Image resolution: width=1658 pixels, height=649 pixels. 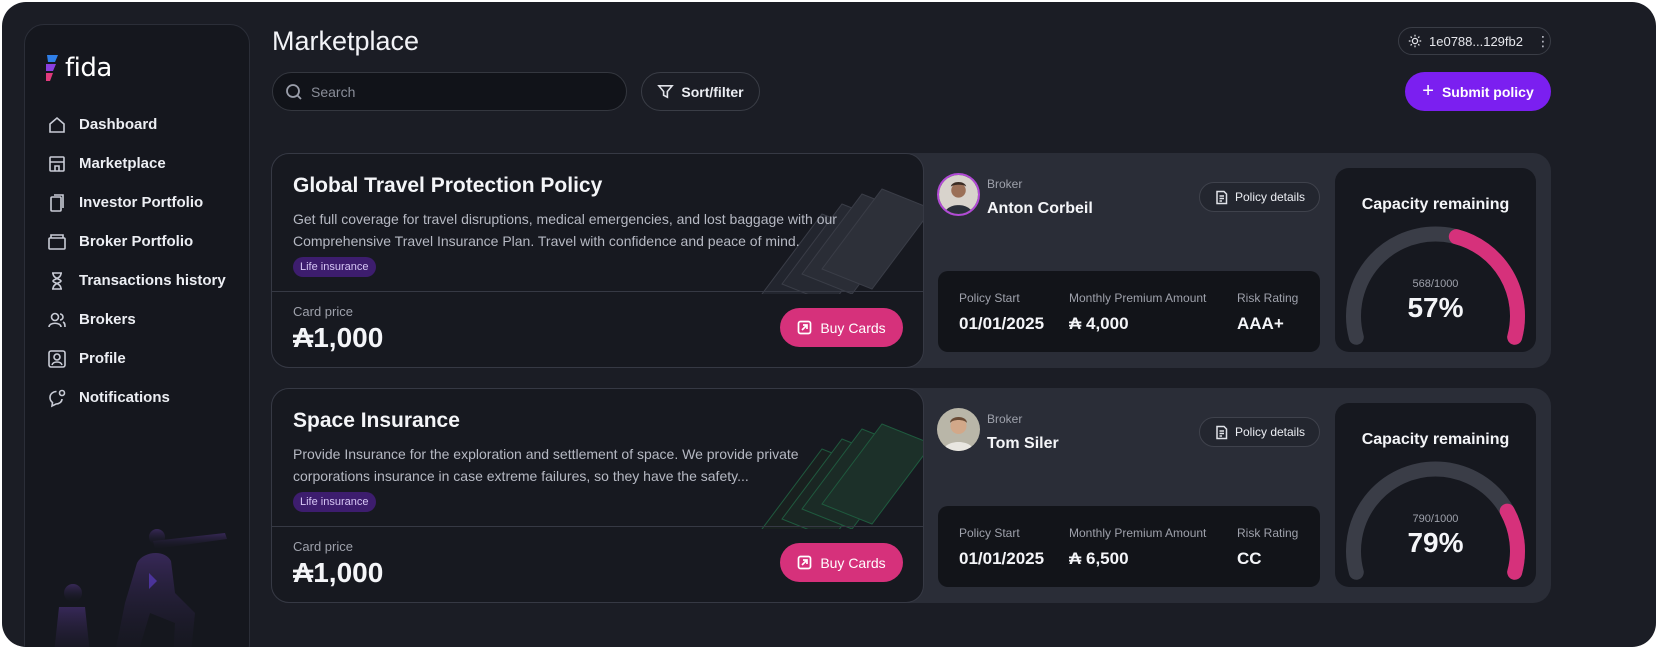 I want to click on wallet-address-chip: 1e0788...129fb2 ⋮, so click(x=1474, y=41).